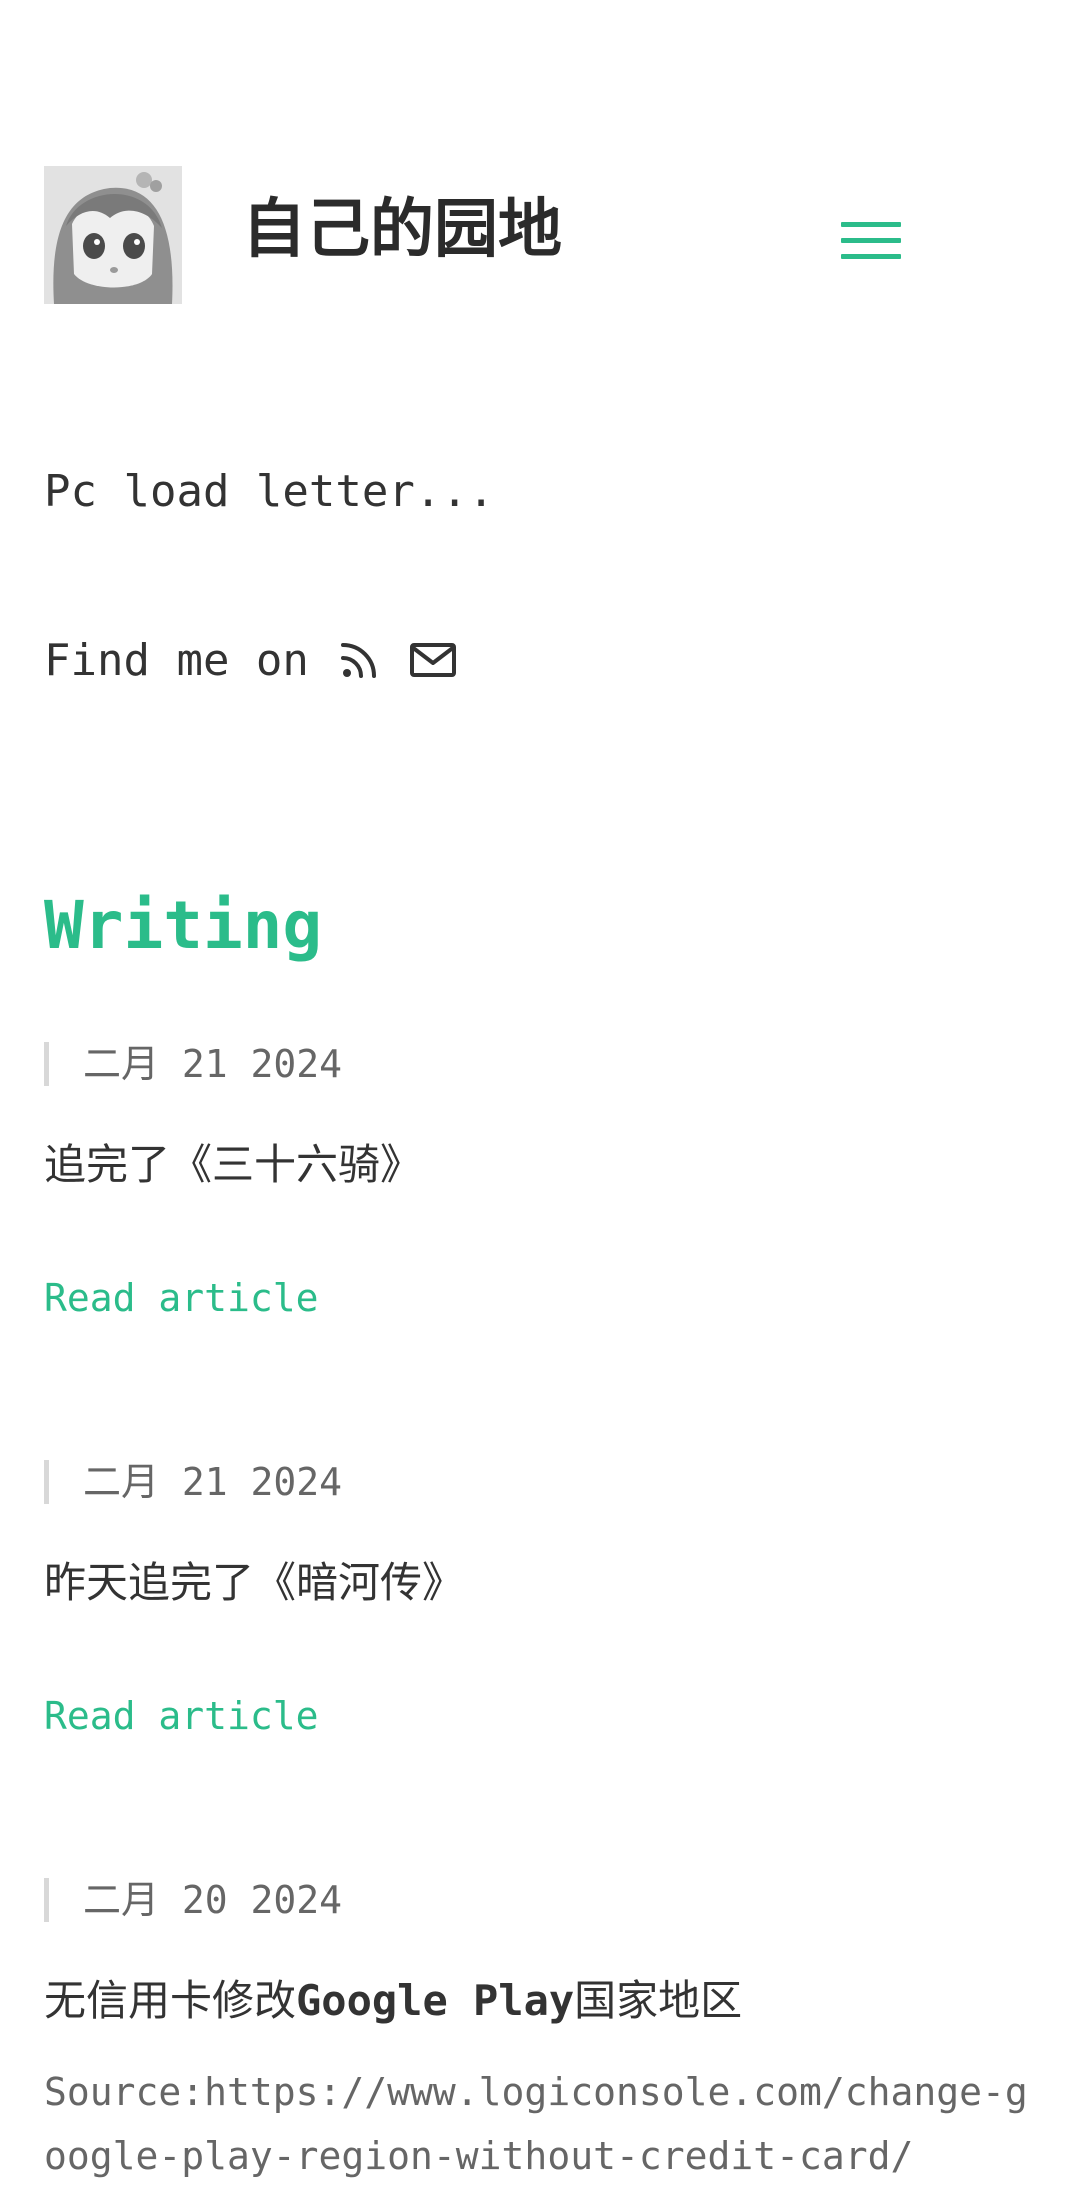 The height and width of the screenshot is (2188, 1081). I want to click on mail-icon, so click(432, 660).